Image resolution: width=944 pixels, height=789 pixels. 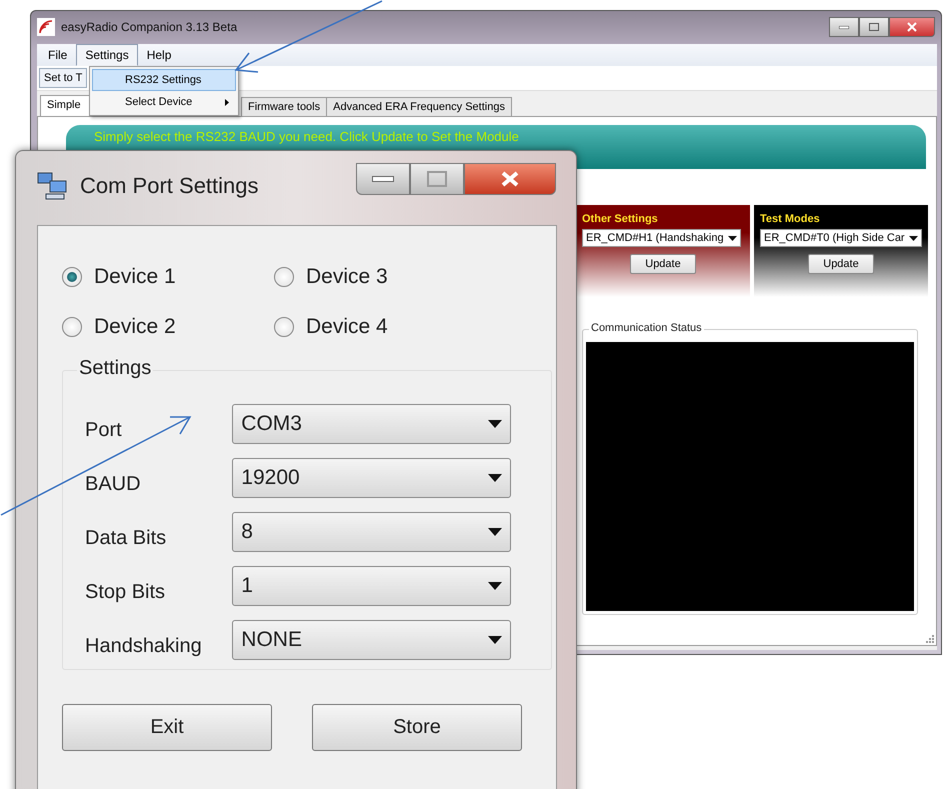 I want to click on field-label: BAUD, so click(x=113, y=484).